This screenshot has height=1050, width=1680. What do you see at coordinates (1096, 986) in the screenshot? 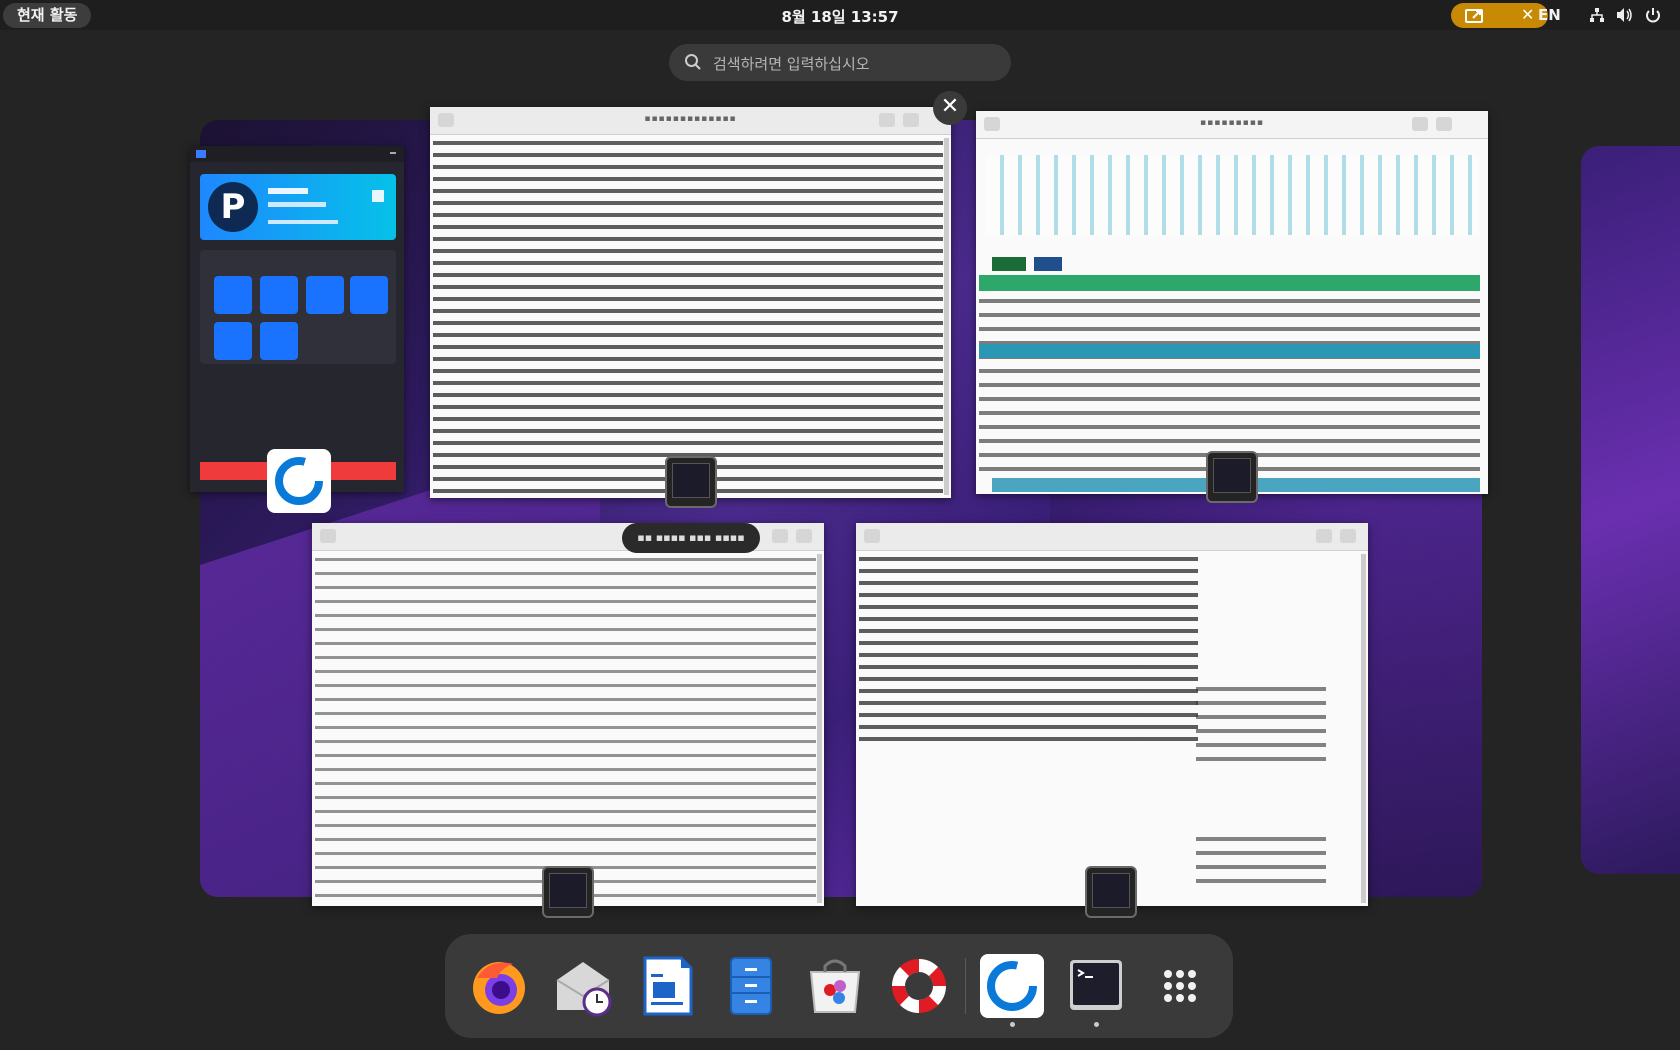
I see `terminal-icon` at bounding box center [1096, 986].